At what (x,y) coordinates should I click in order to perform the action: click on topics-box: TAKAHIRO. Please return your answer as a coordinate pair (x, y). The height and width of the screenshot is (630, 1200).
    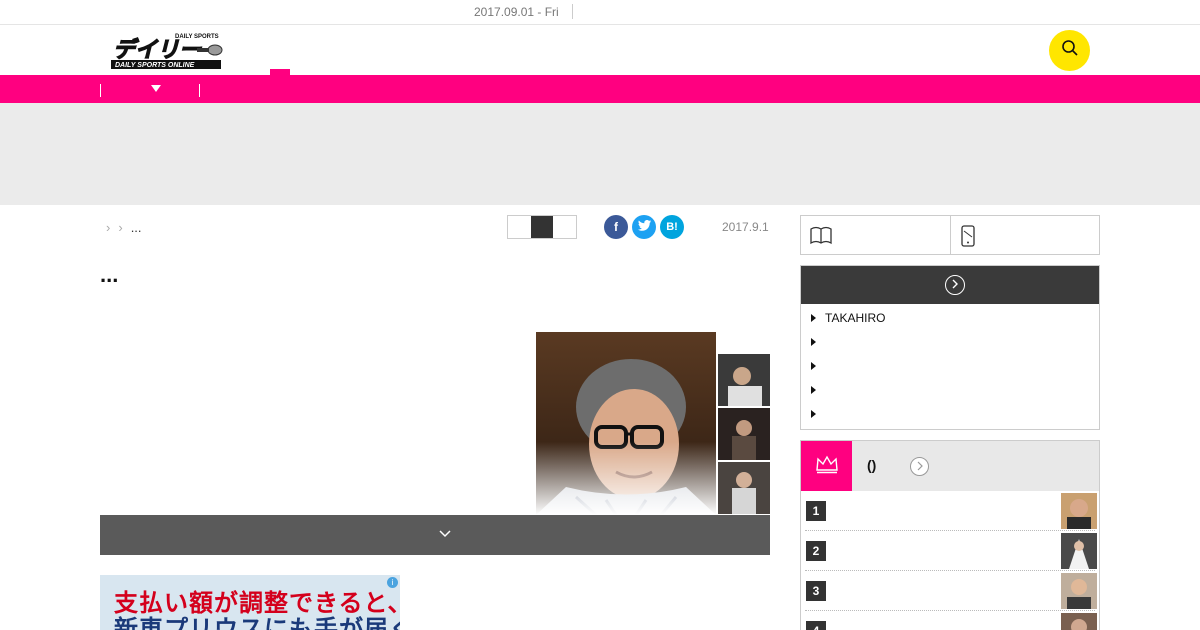
    Looking at the image, I should click on (950, 347).